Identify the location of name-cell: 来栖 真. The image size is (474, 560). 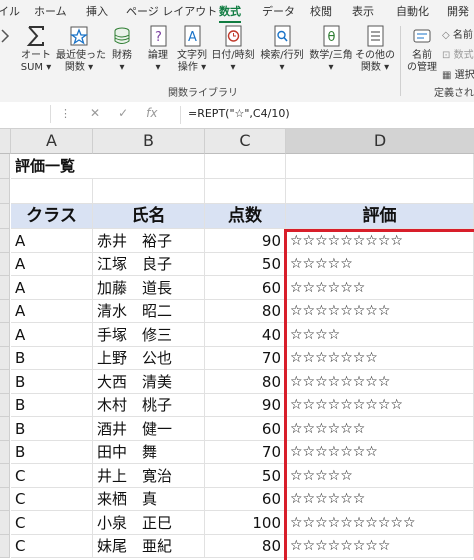
(149, 499).